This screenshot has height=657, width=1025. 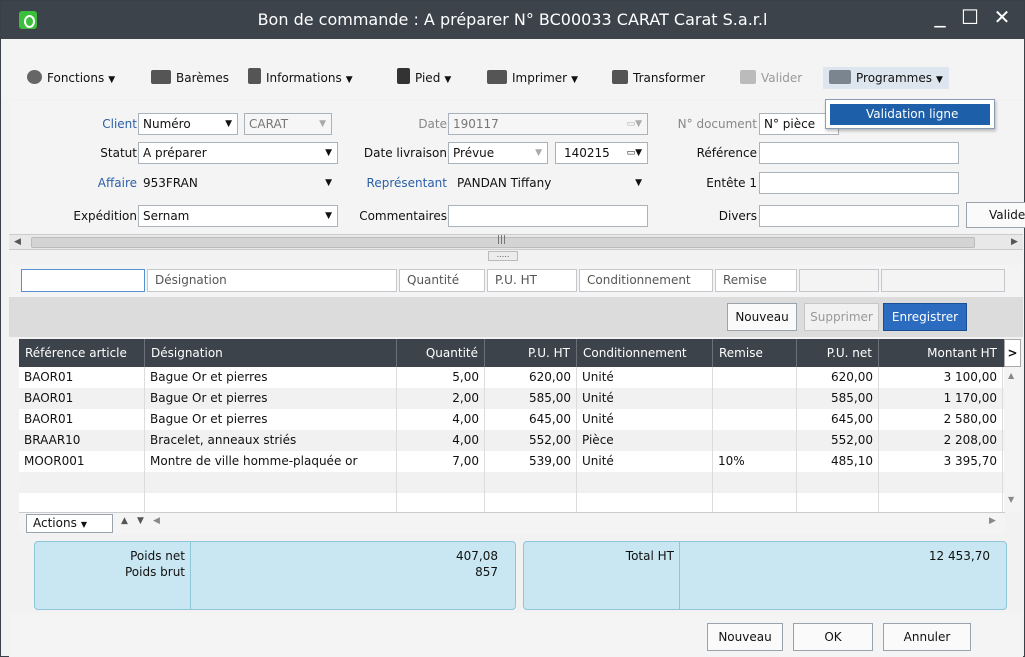 I want to click on affaire-value: 953FRAN, so click(x=170, y=183).